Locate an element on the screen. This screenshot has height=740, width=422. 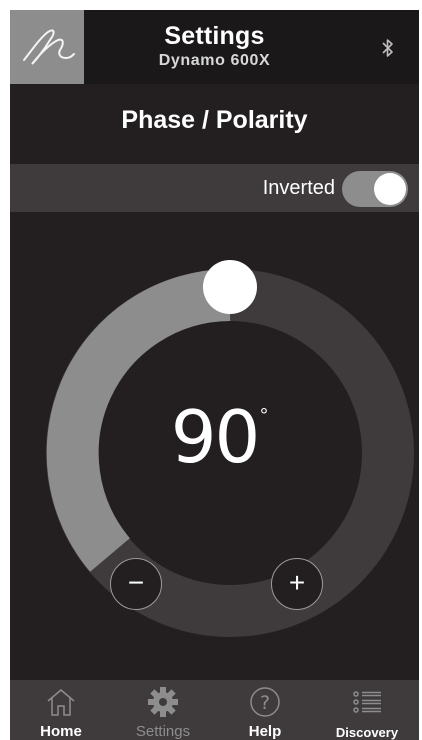
nav-label-help: Help is located at coordinates (265, 731).